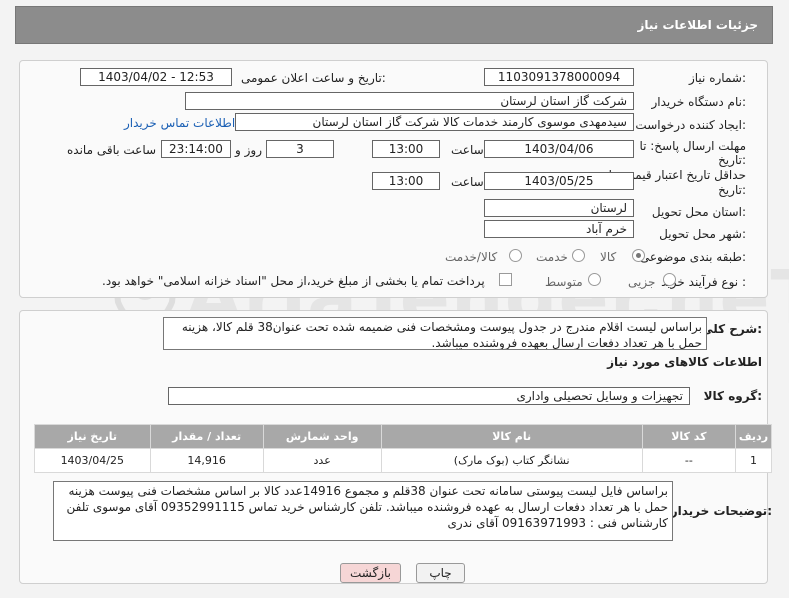 This screenshot has height=598, width=789. I want to click on category-option-goods-service: کالا/خدمت, so click(471, 257).